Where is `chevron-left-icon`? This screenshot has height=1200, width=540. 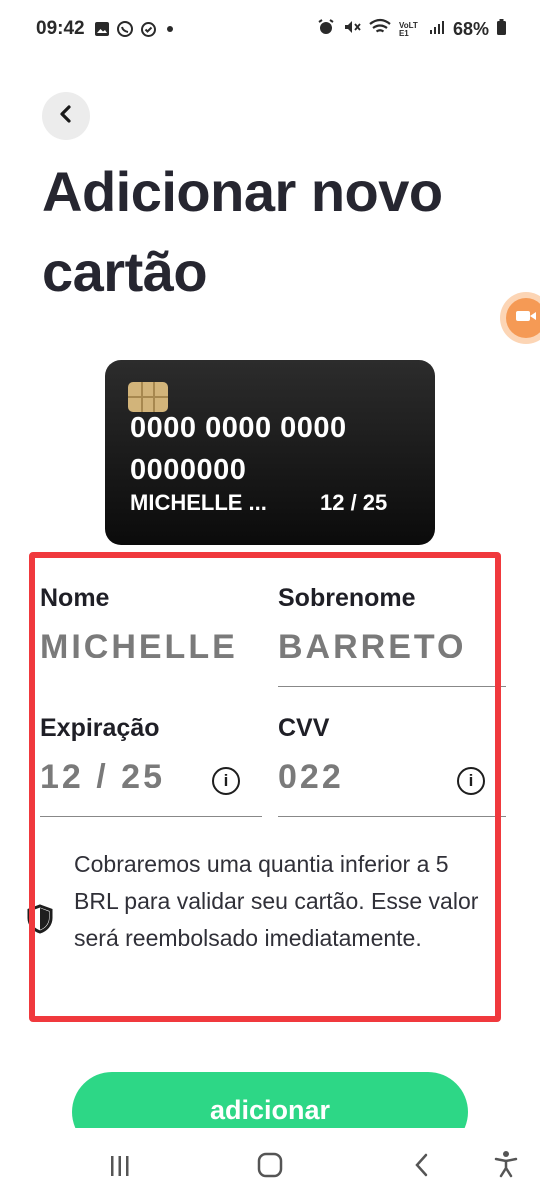 chevron-left-icon is located at coordinates (66, 116).